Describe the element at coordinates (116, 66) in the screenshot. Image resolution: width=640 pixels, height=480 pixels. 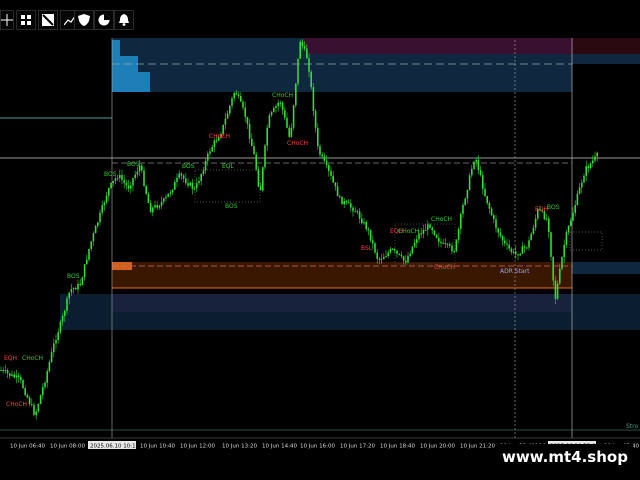
I see `volume-profile` at that location.